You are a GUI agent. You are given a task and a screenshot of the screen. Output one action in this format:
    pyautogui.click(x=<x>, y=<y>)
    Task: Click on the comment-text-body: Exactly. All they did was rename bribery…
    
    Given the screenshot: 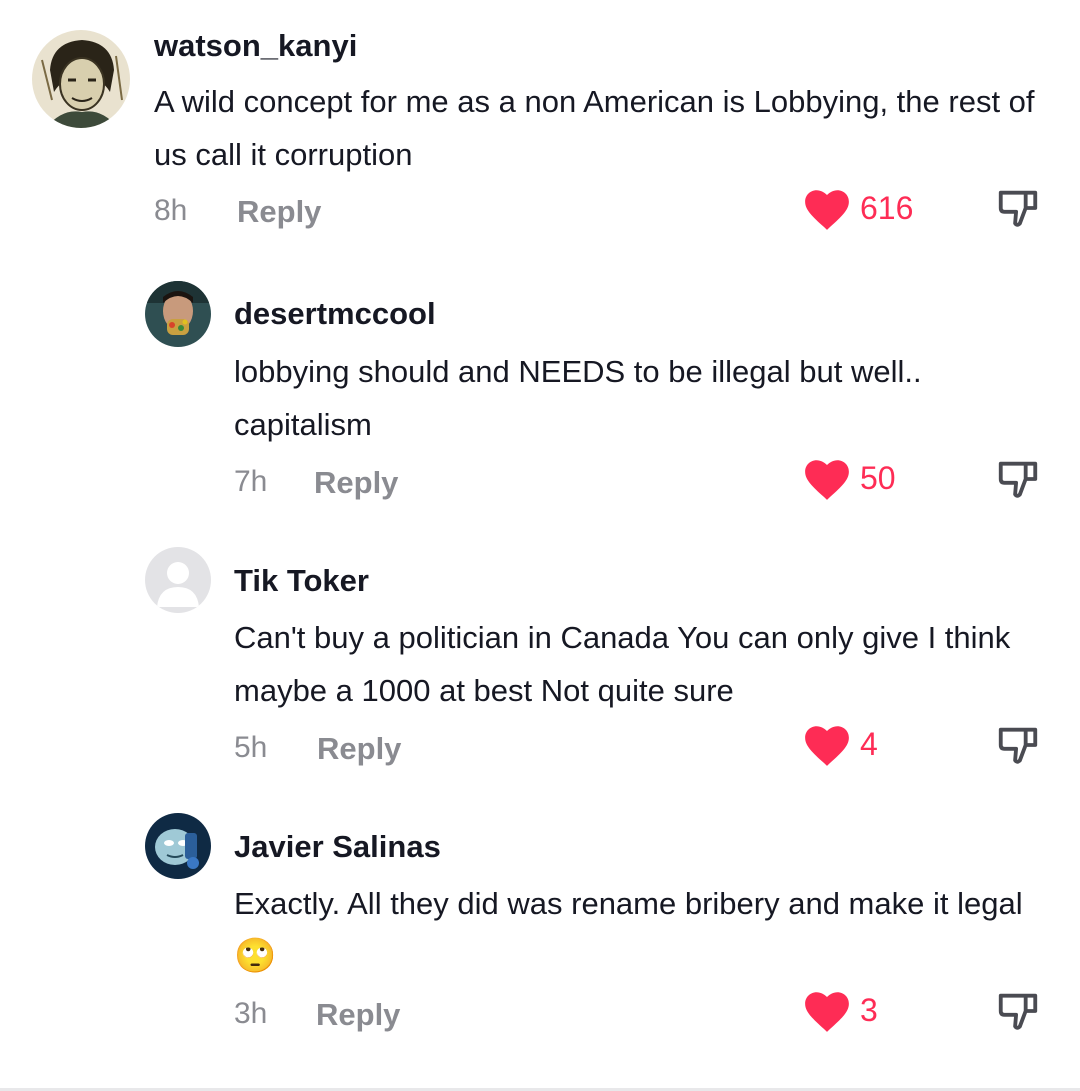 What is the action you would take?
    pyautogui.click(x=628, y=903)
    